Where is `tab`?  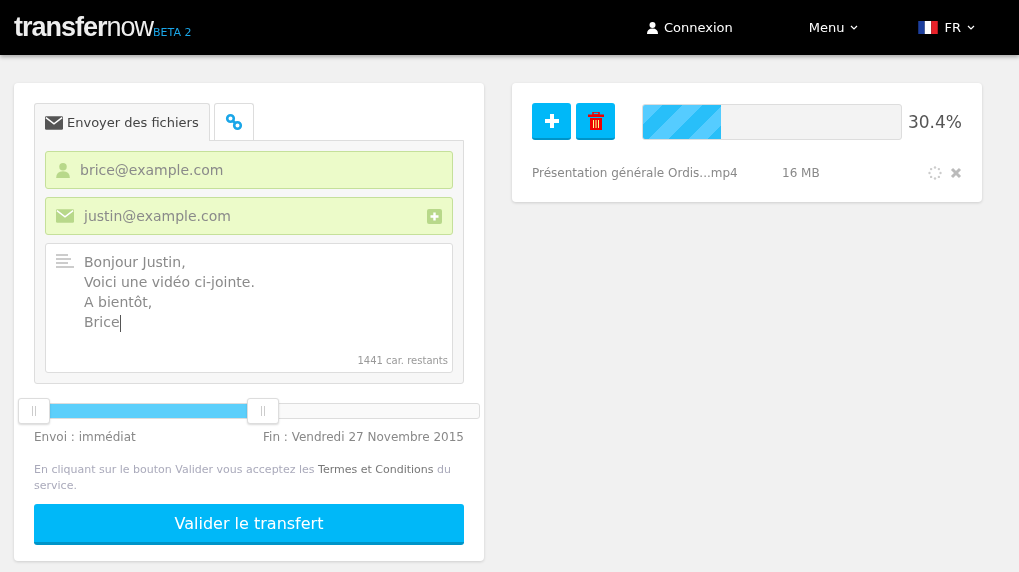 tab is located at coordinates (233, 121).